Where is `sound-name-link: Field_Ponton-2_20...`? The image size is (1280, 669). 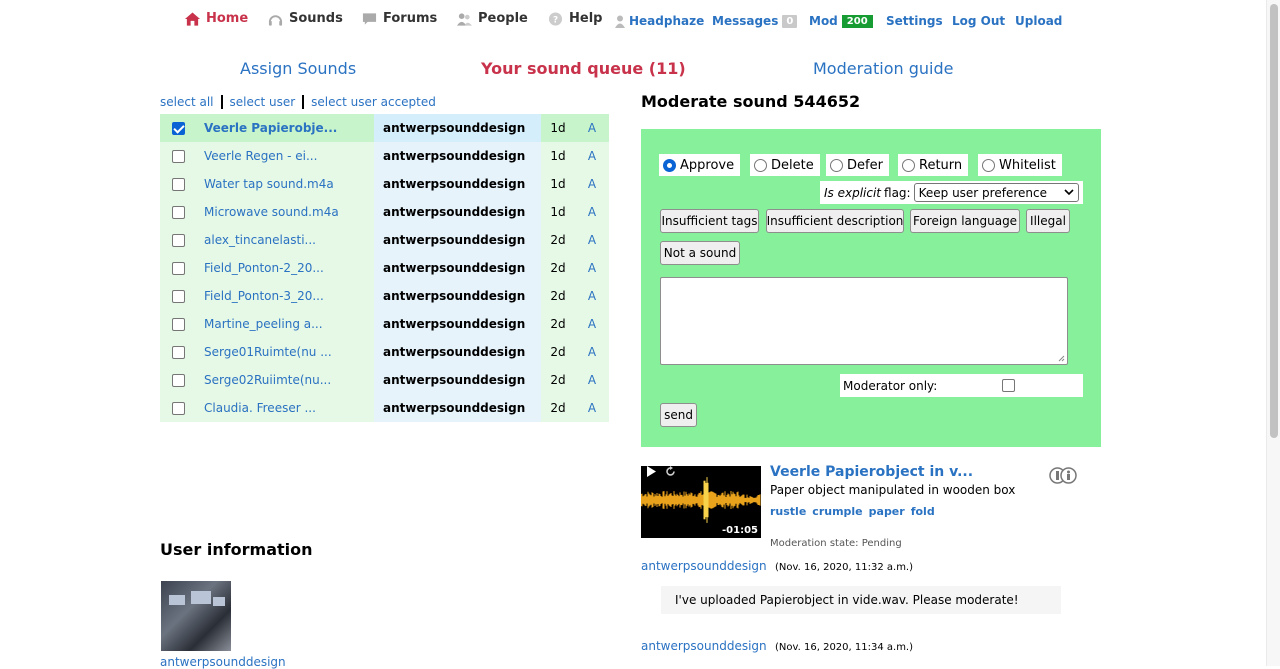
sound-name-link: Field_Ponton-2_20... is located at coordinates (285, 268).